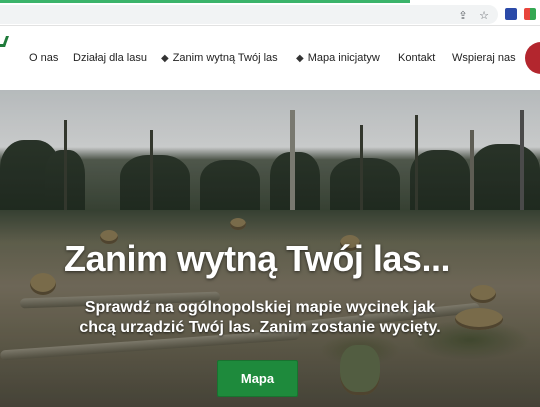 Image resolution: width=540 pixels, height=407 pixels. What do you see at coordinates (5, 41) in the screenshot?
I see `logo` at bounding box center [5, 41].